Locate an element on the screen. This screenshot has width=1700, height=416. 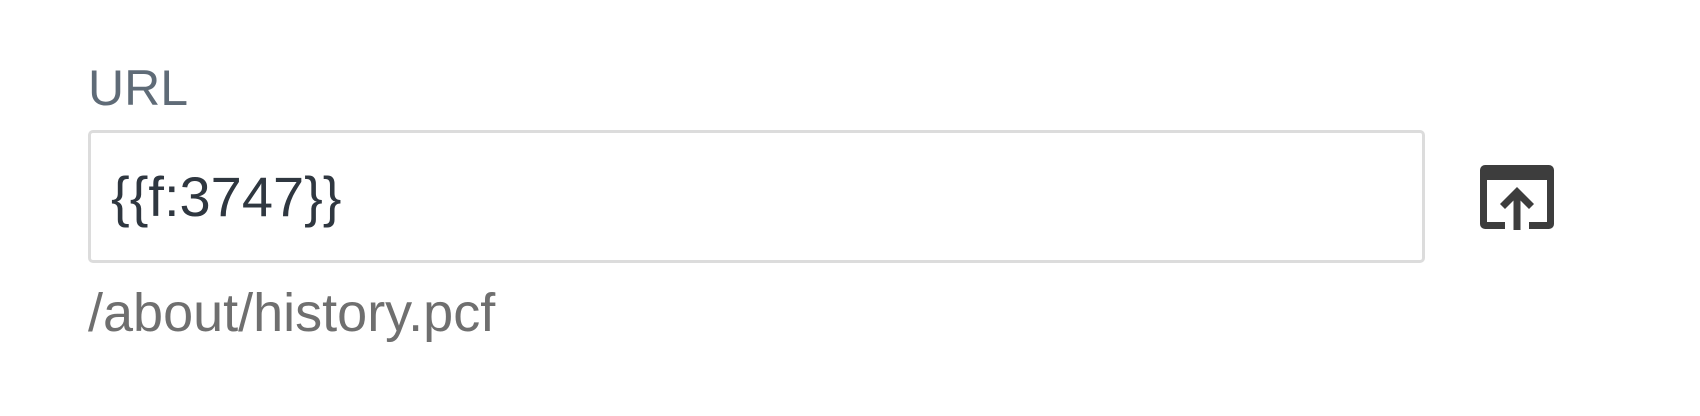
upload-box-icon is located at coordinates (1517, 197).